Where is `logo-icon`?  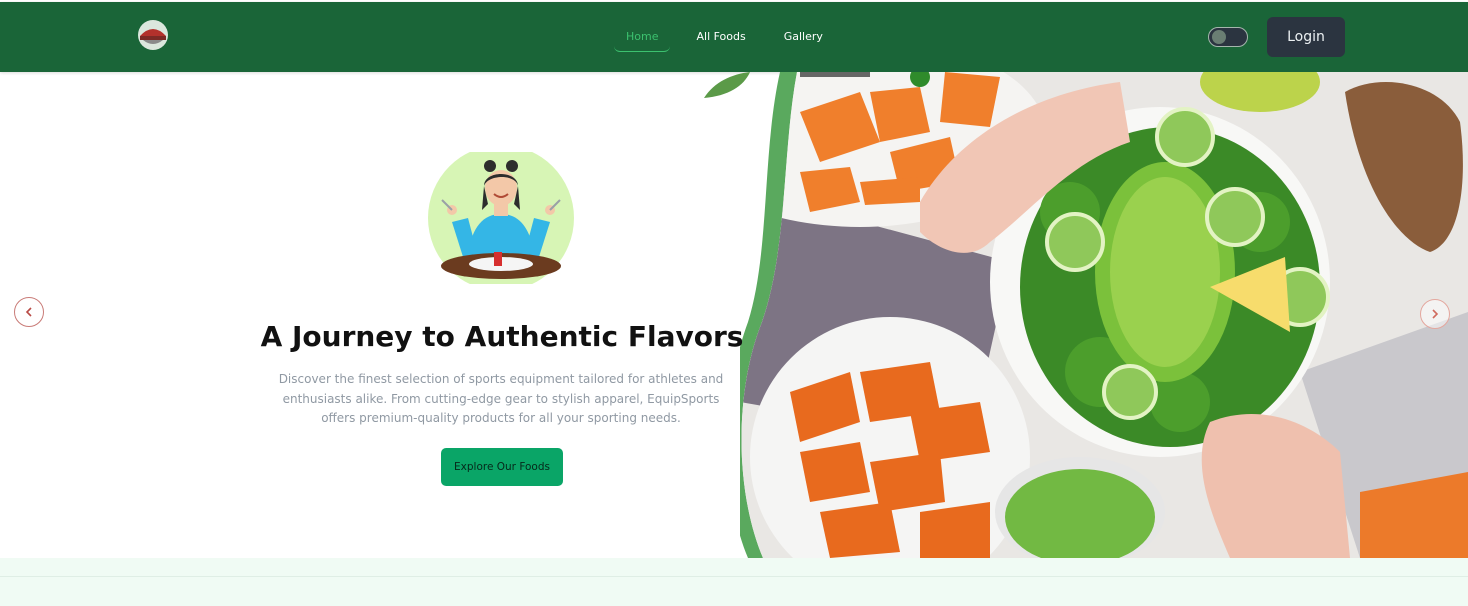
logo-icon is located at coordinates (153, 35).